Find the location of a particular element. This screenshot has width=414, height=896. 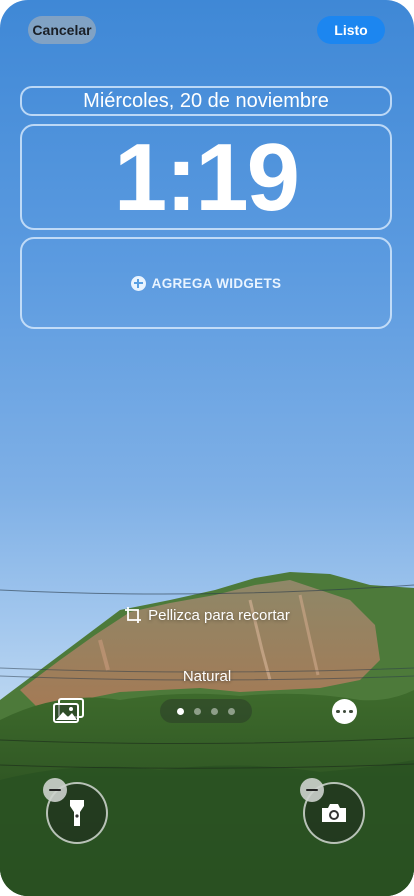

cancel-button: Cancelar is located at coordinates (62, 30).